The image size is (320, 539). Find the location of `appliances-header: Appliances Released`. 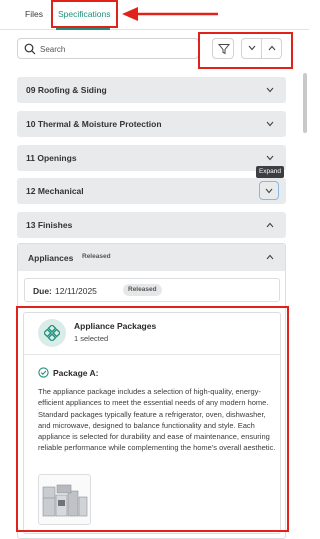

appliances-header: Appliances Released is located at coordinates (151, 257).